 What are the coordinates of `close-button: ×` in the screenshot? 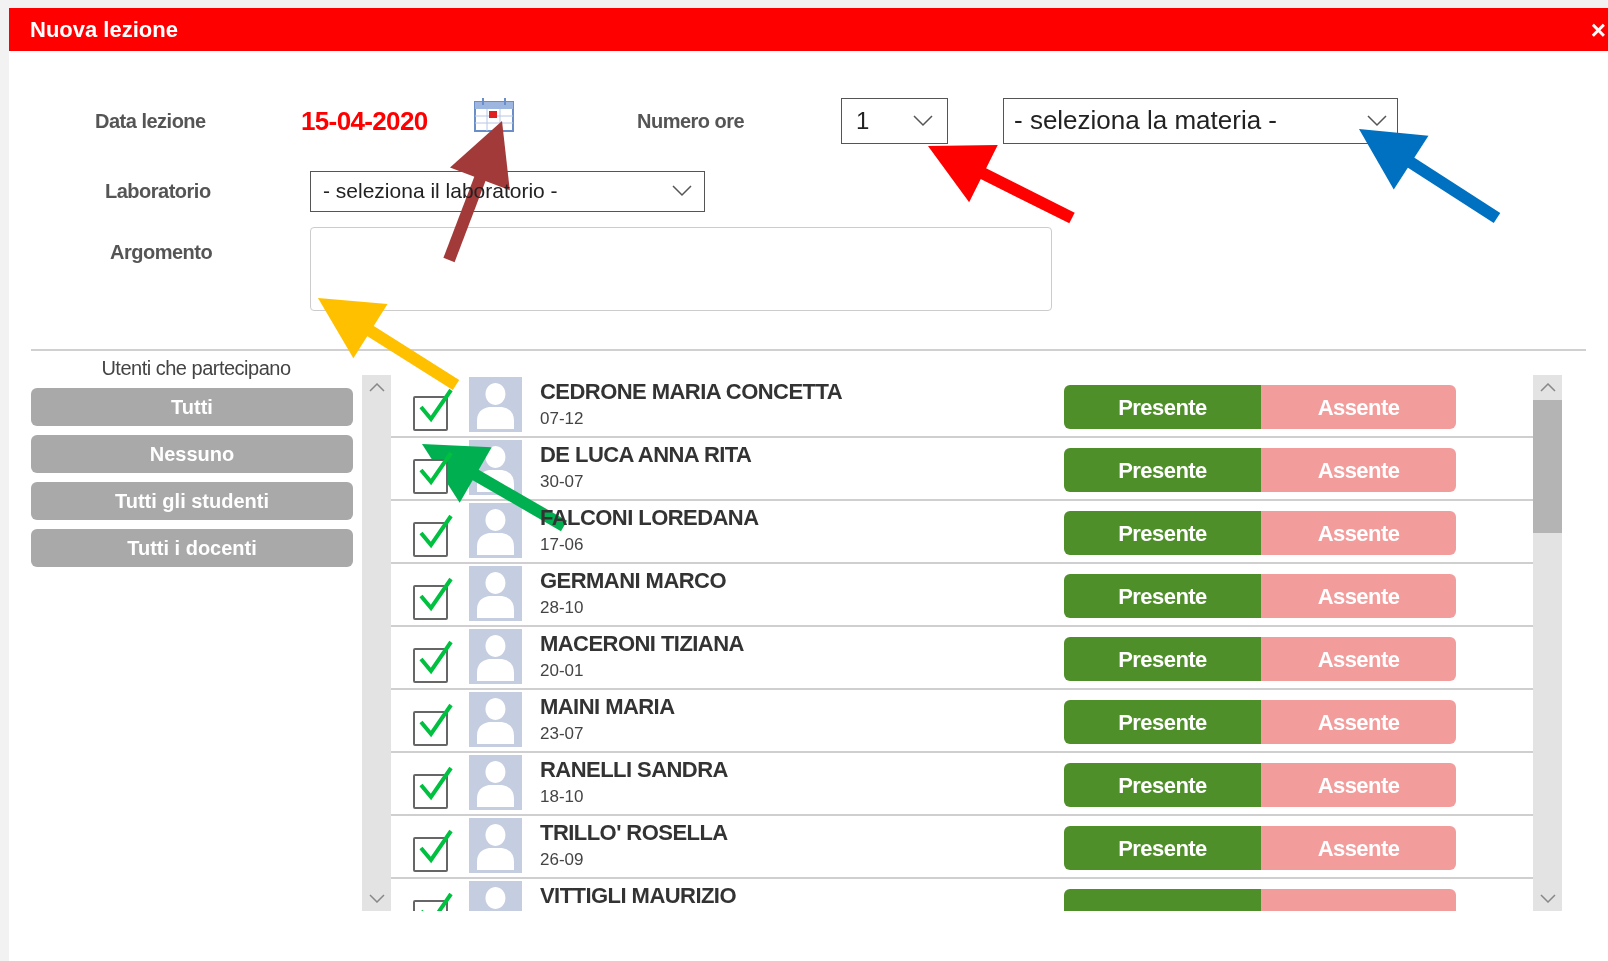 It's located at (1598, 29).